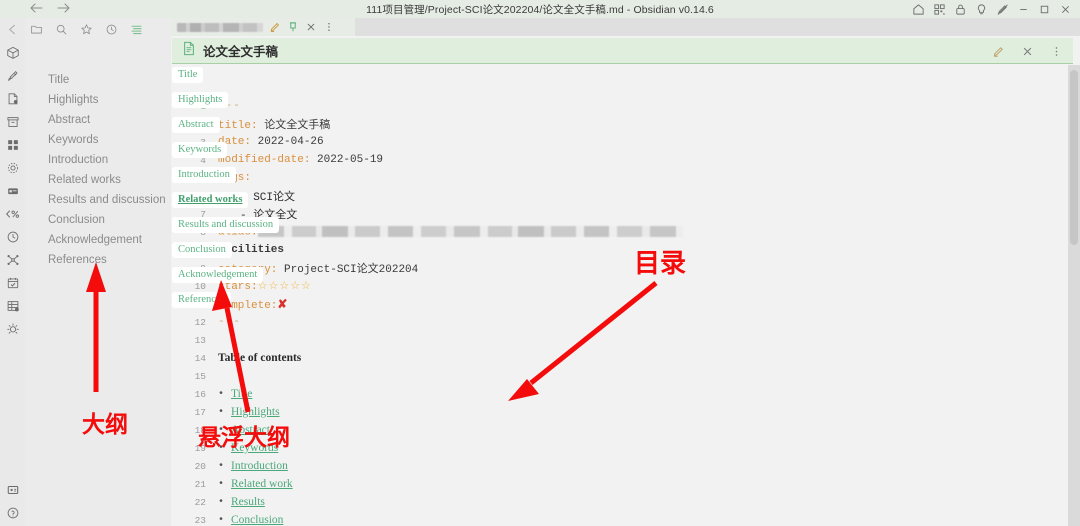 This screenshot has width=1080, height=526. Describe the element at coordinates (583, 341) in the screenshot. I see `arrow-to-toc` at that location.